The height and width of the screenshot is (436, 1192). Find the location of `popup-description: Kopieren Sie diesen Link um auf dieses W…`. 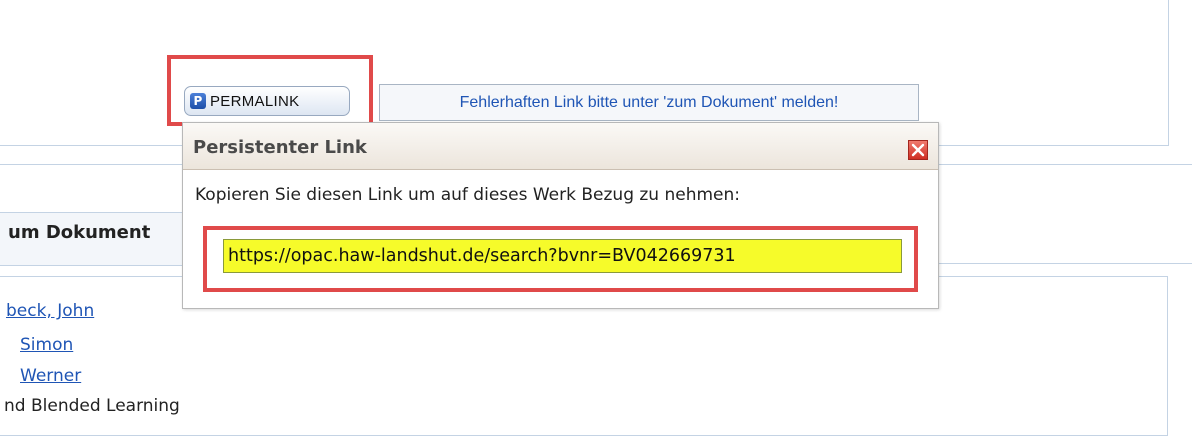

popup-description: Kopieren Sie diesen Link um auf dieses W… is located at coordinates (468, 195).